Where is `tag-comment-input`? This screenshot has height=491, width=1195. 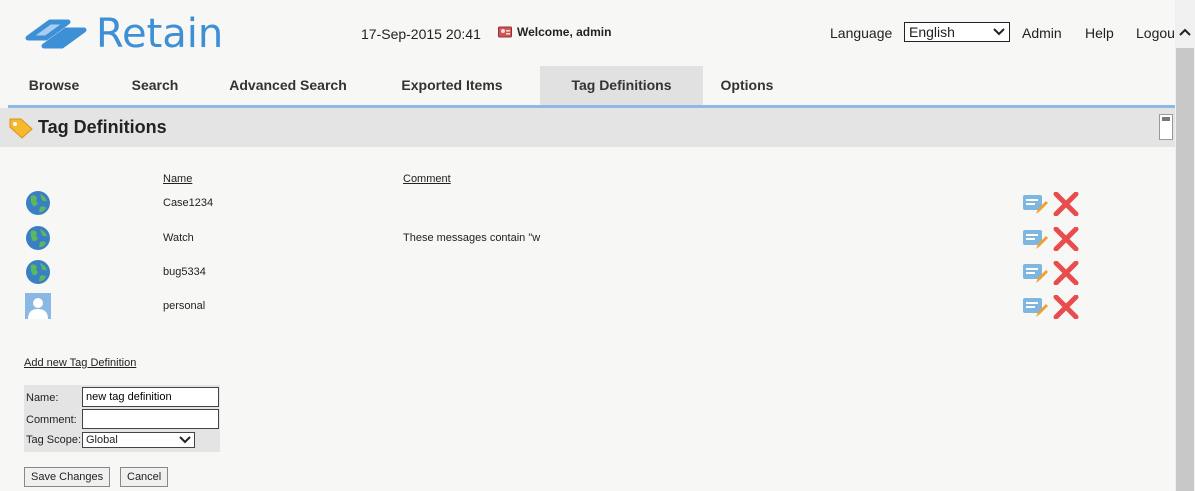
tag-comment-input is located at coordinates (150, 419).